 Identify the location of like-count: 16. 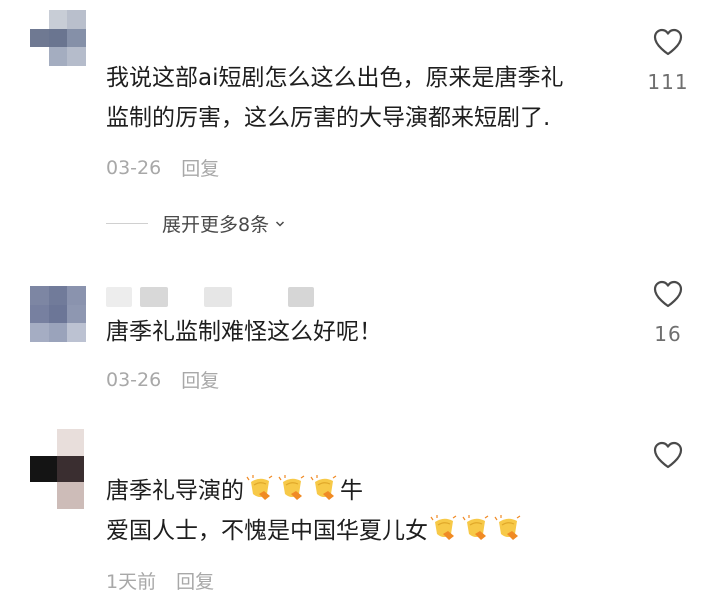
(668, 334).